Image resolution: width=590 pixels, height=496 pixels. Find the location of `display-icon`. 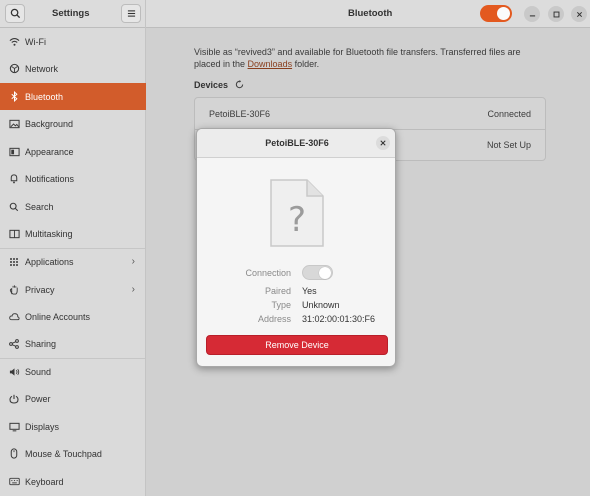

display-icon is located at coordinates (14, 427).